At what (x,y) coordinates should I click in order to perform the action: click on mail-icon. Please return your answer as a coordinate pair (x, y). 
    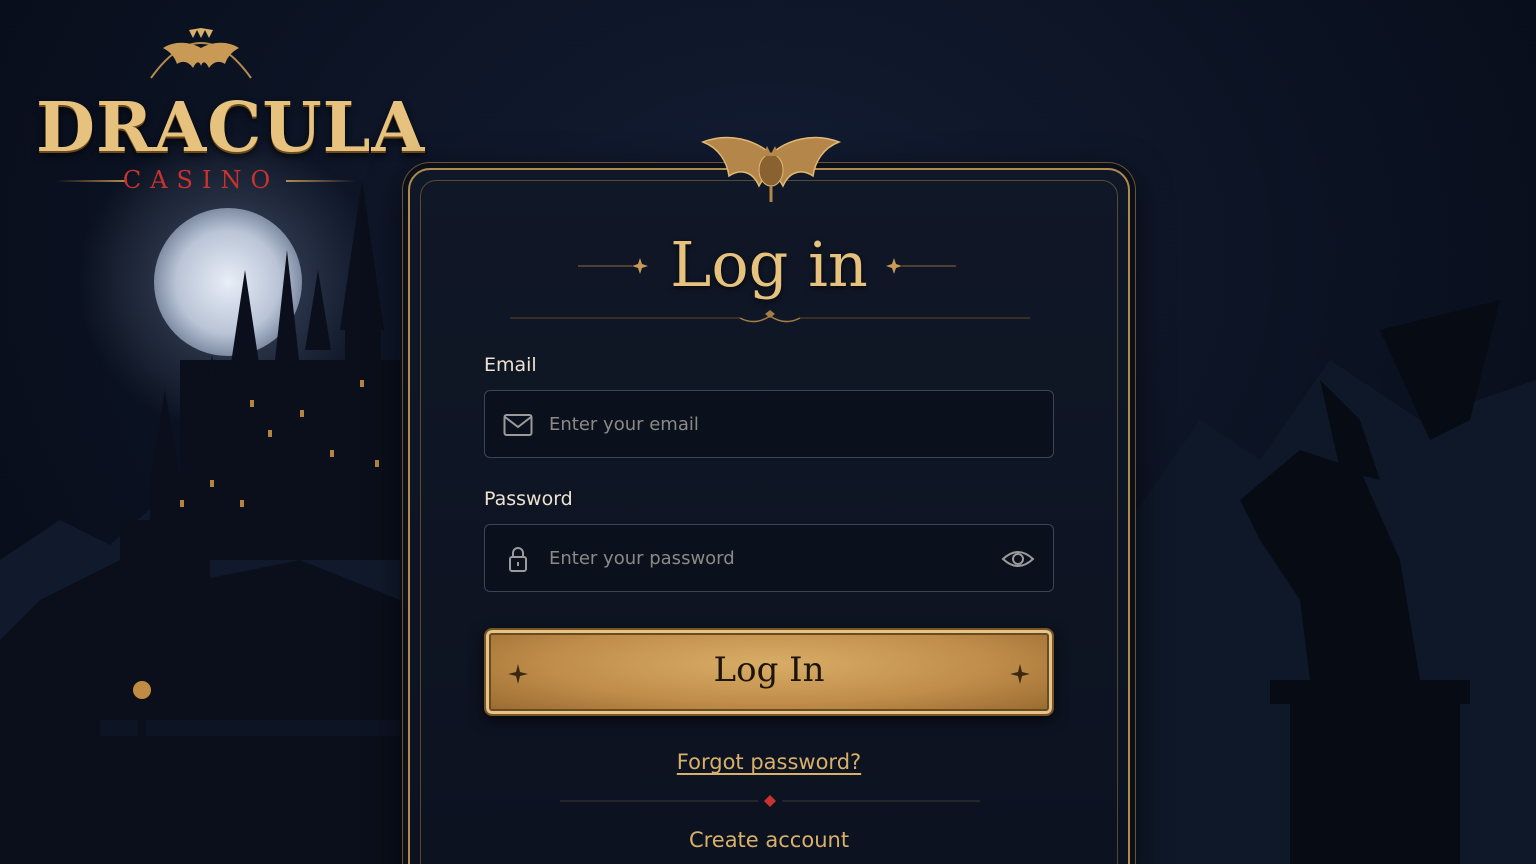
    Looking at the image, I should click on (518, 425).